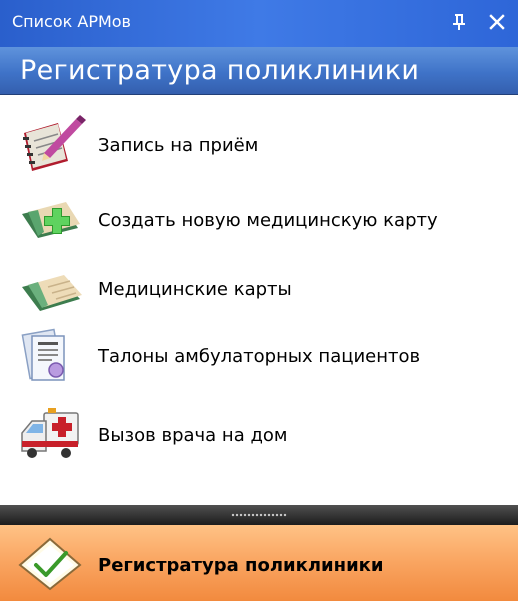 This screenshot has width=518, height=601. I want to click on outpatient-coupons-icon, so click(55, 356).